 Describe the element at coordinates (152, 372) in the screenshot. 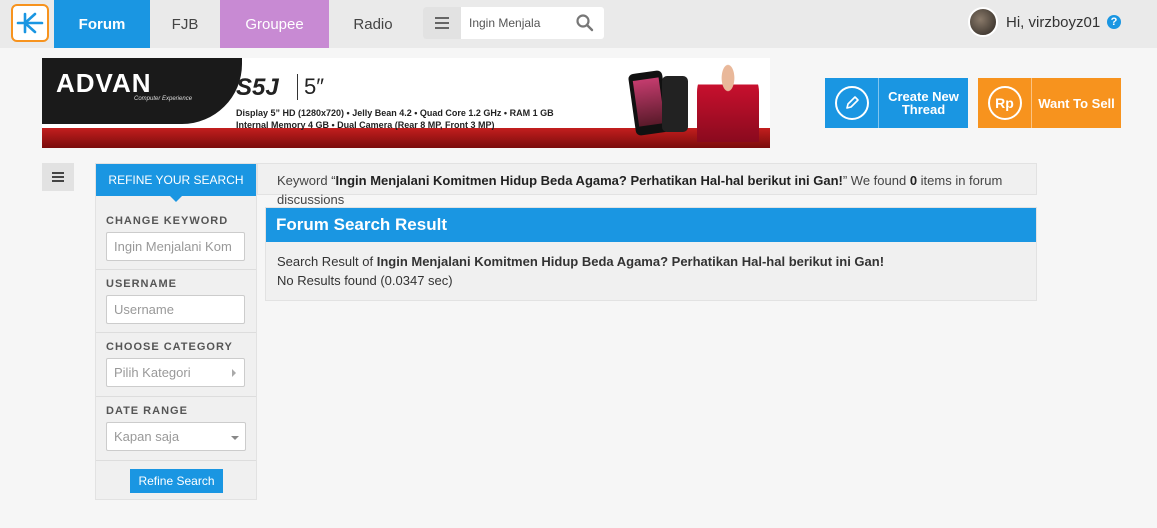

I see `category-select-value: Pilih Kategori` at that location.